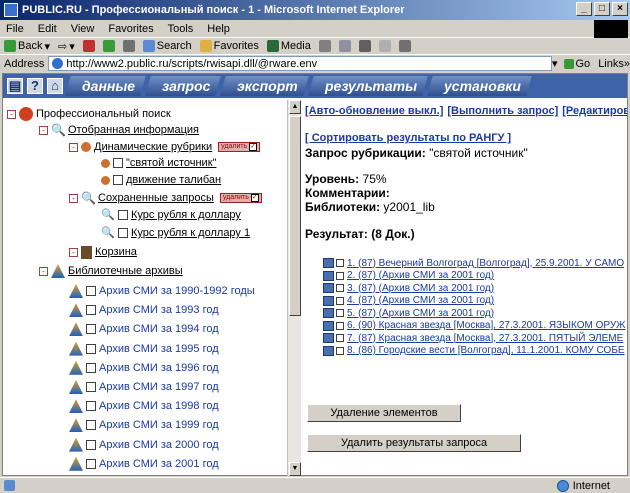 The image size is (630, 493). I want to click on archive-item: Архив СМИ за 2000 год, so click(144, 445).